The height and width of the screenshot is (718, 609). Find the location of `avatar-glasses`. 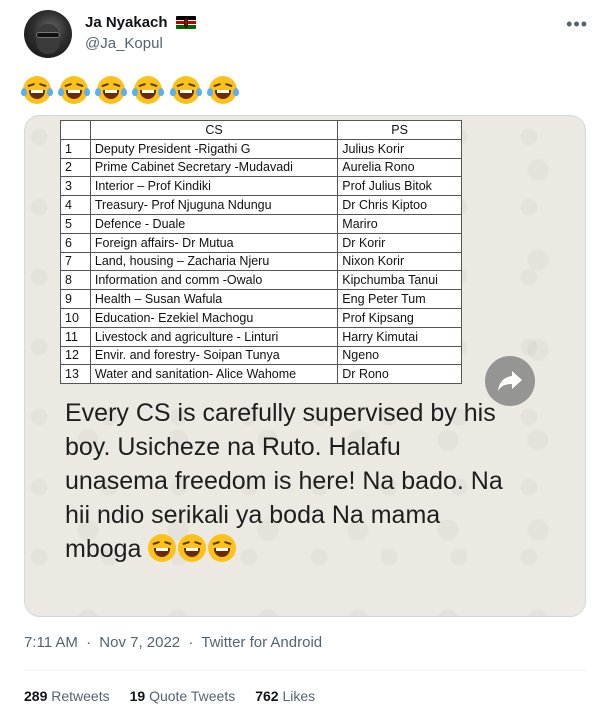

avatar-glasses is located at coordinates (48, 35).